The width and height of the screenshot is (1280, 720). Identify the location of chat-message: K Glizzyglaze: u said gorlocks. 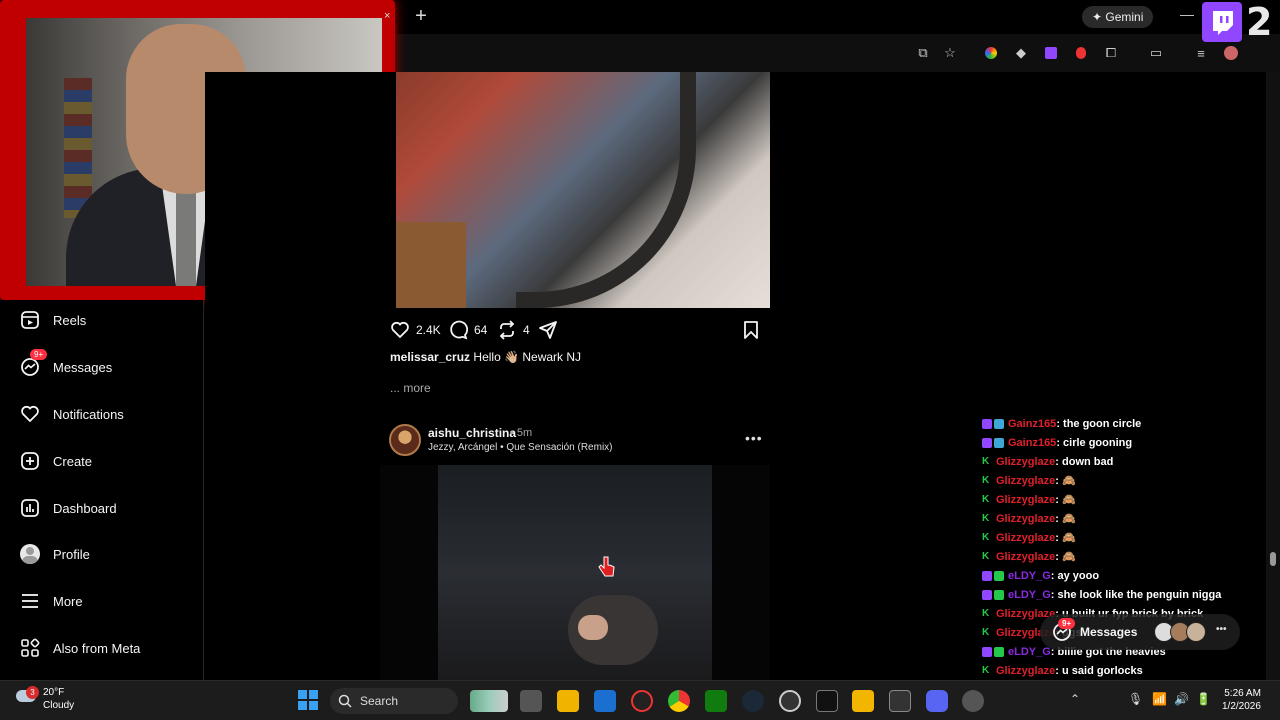
(1062, 670).